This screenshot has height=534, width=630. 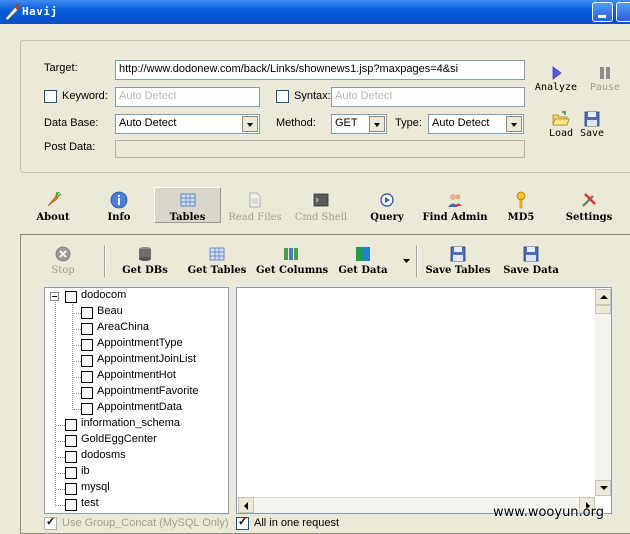 I want to click on file-icon, so click(x=255, y=200).